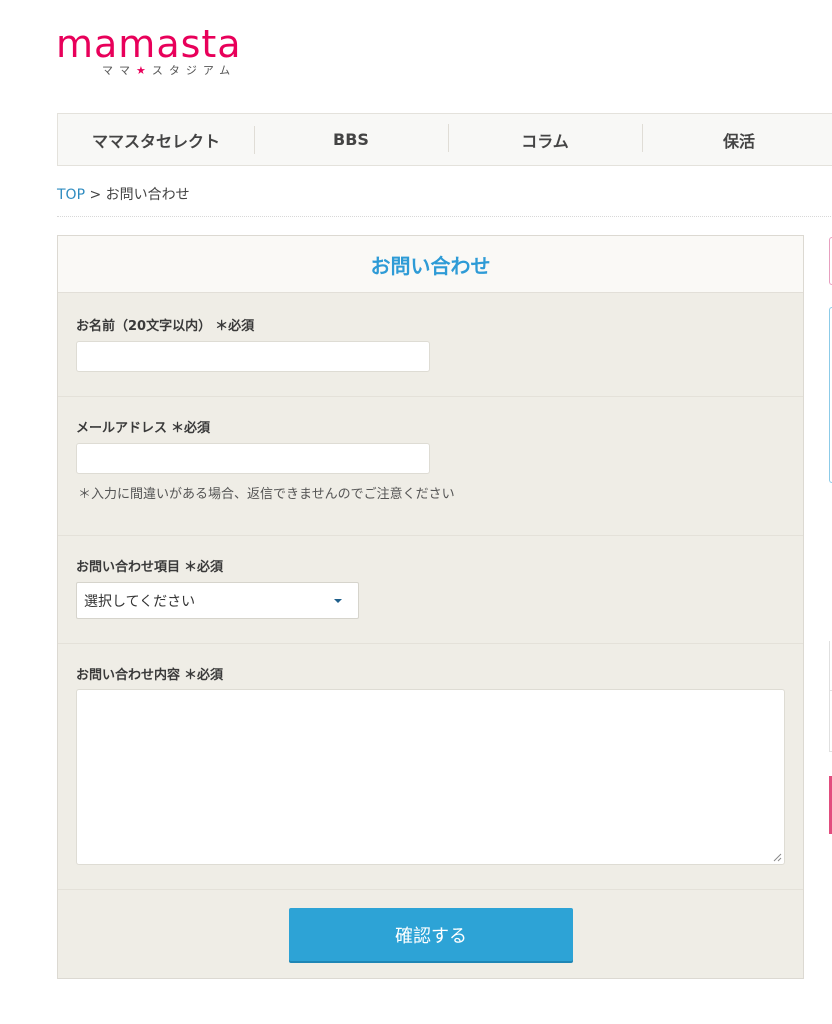  Describe the element at coordinates (122, 428) in the screenshot. I see `email-label-text: メールアドレス` at that location.